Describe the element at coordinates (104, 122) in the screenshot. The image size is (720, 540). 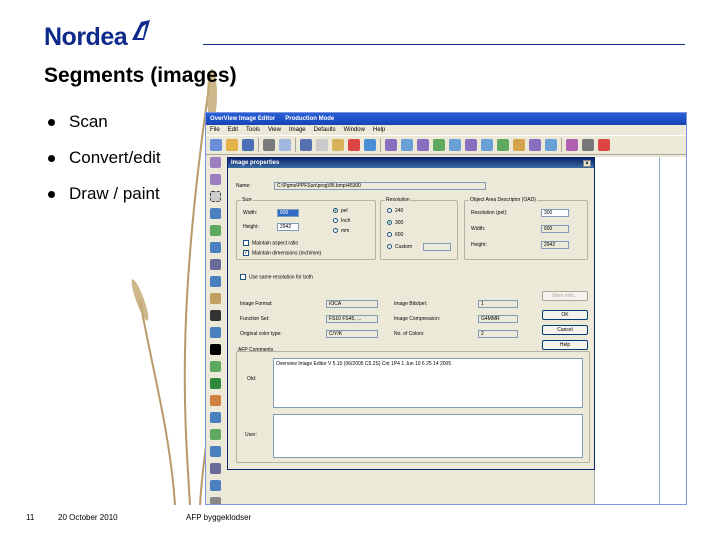
I see `bullet-item: Scan` at that location.